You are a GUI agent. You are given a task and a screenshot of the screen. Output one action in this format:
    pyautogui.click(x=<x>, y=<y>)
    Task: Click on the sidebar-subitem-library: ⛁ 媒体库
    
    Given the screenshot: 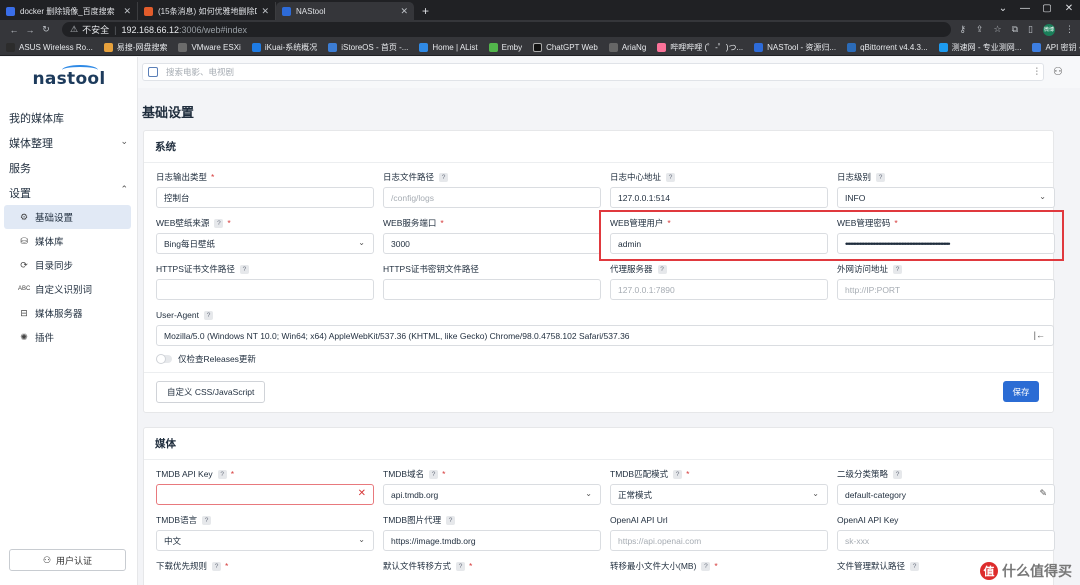 What is the action you would take?
    pyautogui.click(x=67, y=241)
    